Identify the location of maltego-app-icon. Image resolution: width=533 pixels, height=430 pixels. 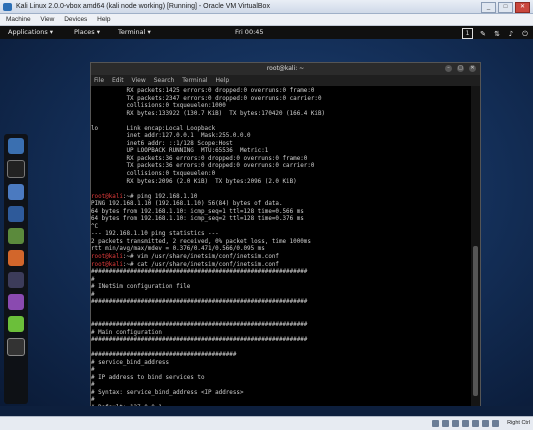
(16, 280).